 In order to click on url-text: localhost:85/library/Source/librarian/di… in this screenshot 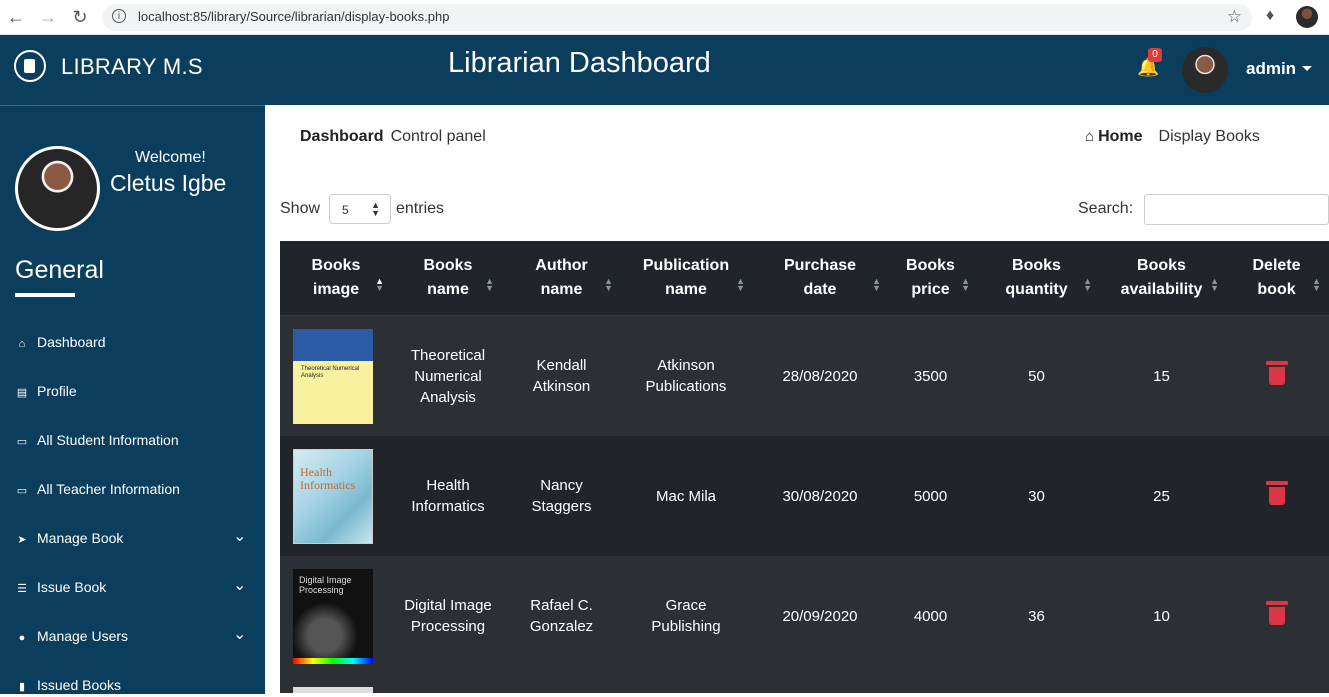, I will do `click(293, 16)`.